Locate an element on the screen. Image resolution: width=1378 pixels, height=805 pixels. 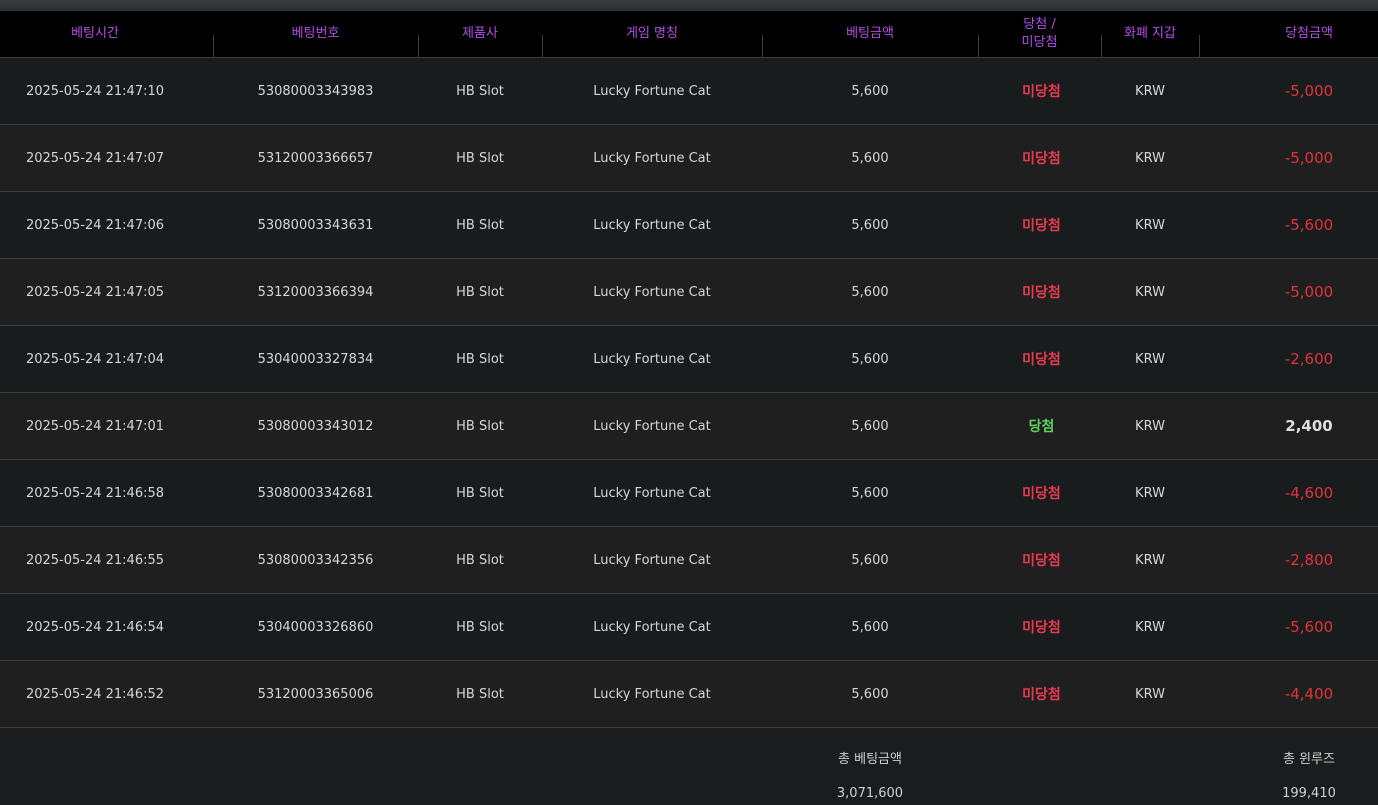
bet-time-cell: 2025-05-24 21:46:55 is located at coordinates (95, 560).